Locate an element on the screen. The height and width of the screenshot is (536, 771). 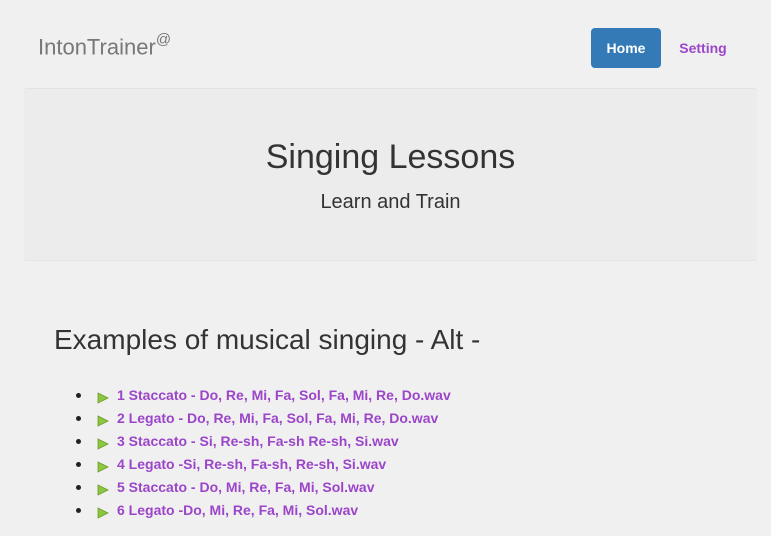
brand-logo-link: IntonTrainer@ is located at coordinates (105, 45).